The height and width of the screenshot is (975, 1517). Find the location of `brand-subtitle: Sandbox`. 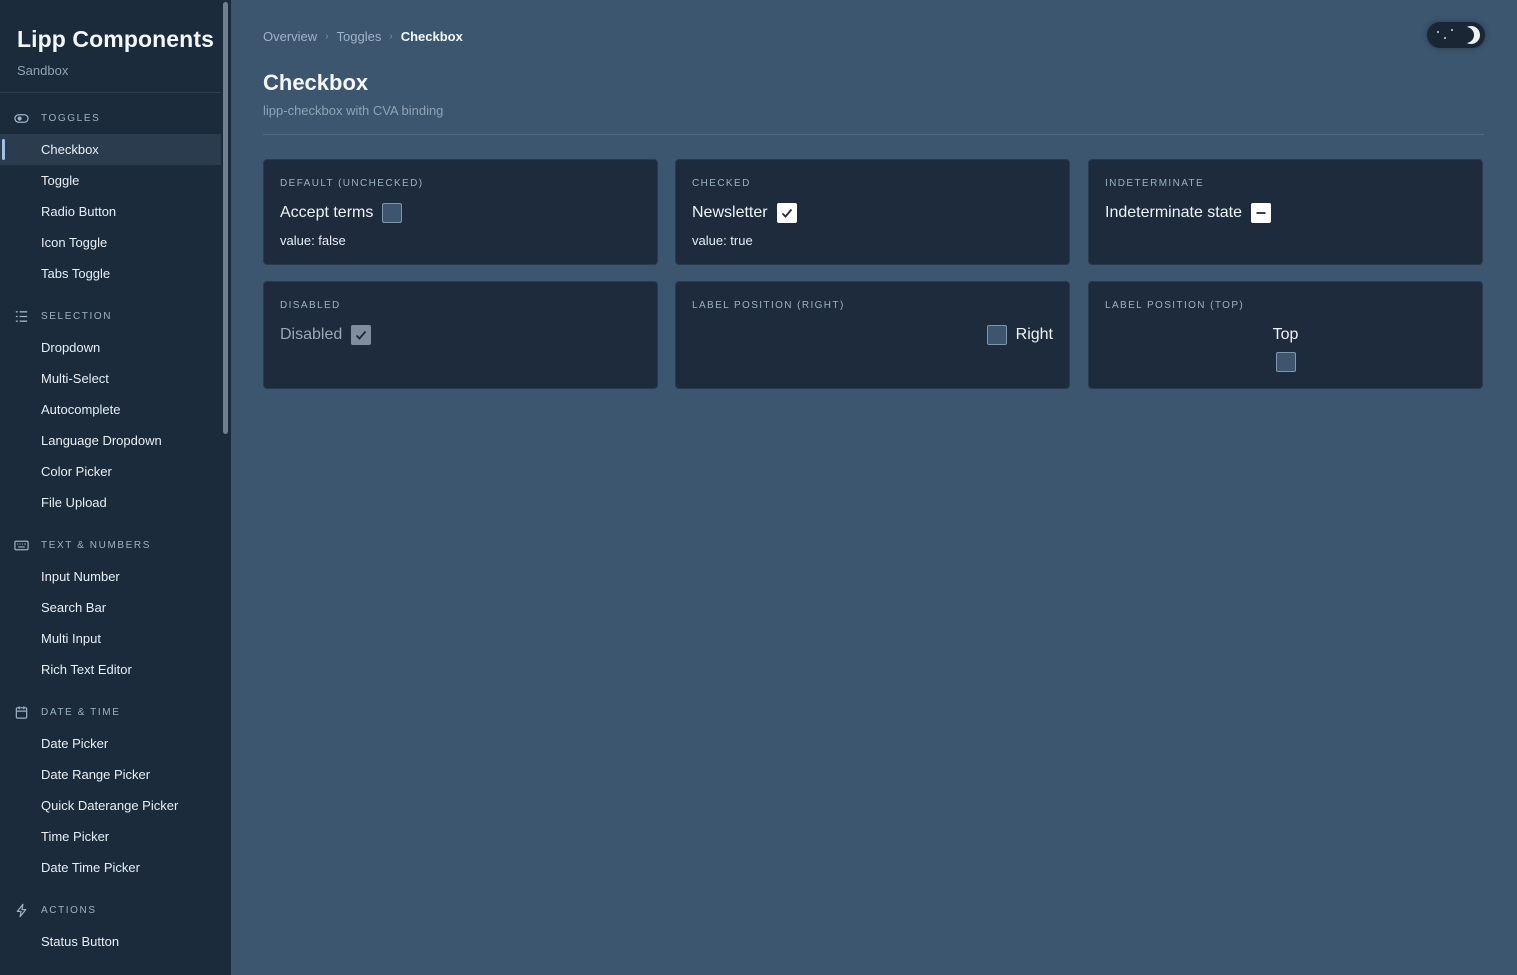

brand-subtitle: Sandbox is located at coordinates (43, 70).